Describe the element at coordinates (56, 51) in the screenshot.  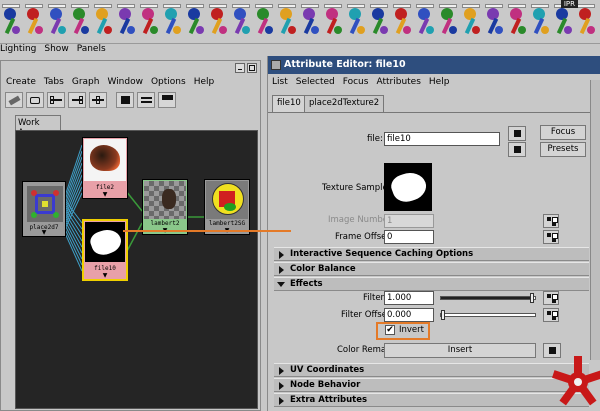
I see `menu-show: Show` at that location.